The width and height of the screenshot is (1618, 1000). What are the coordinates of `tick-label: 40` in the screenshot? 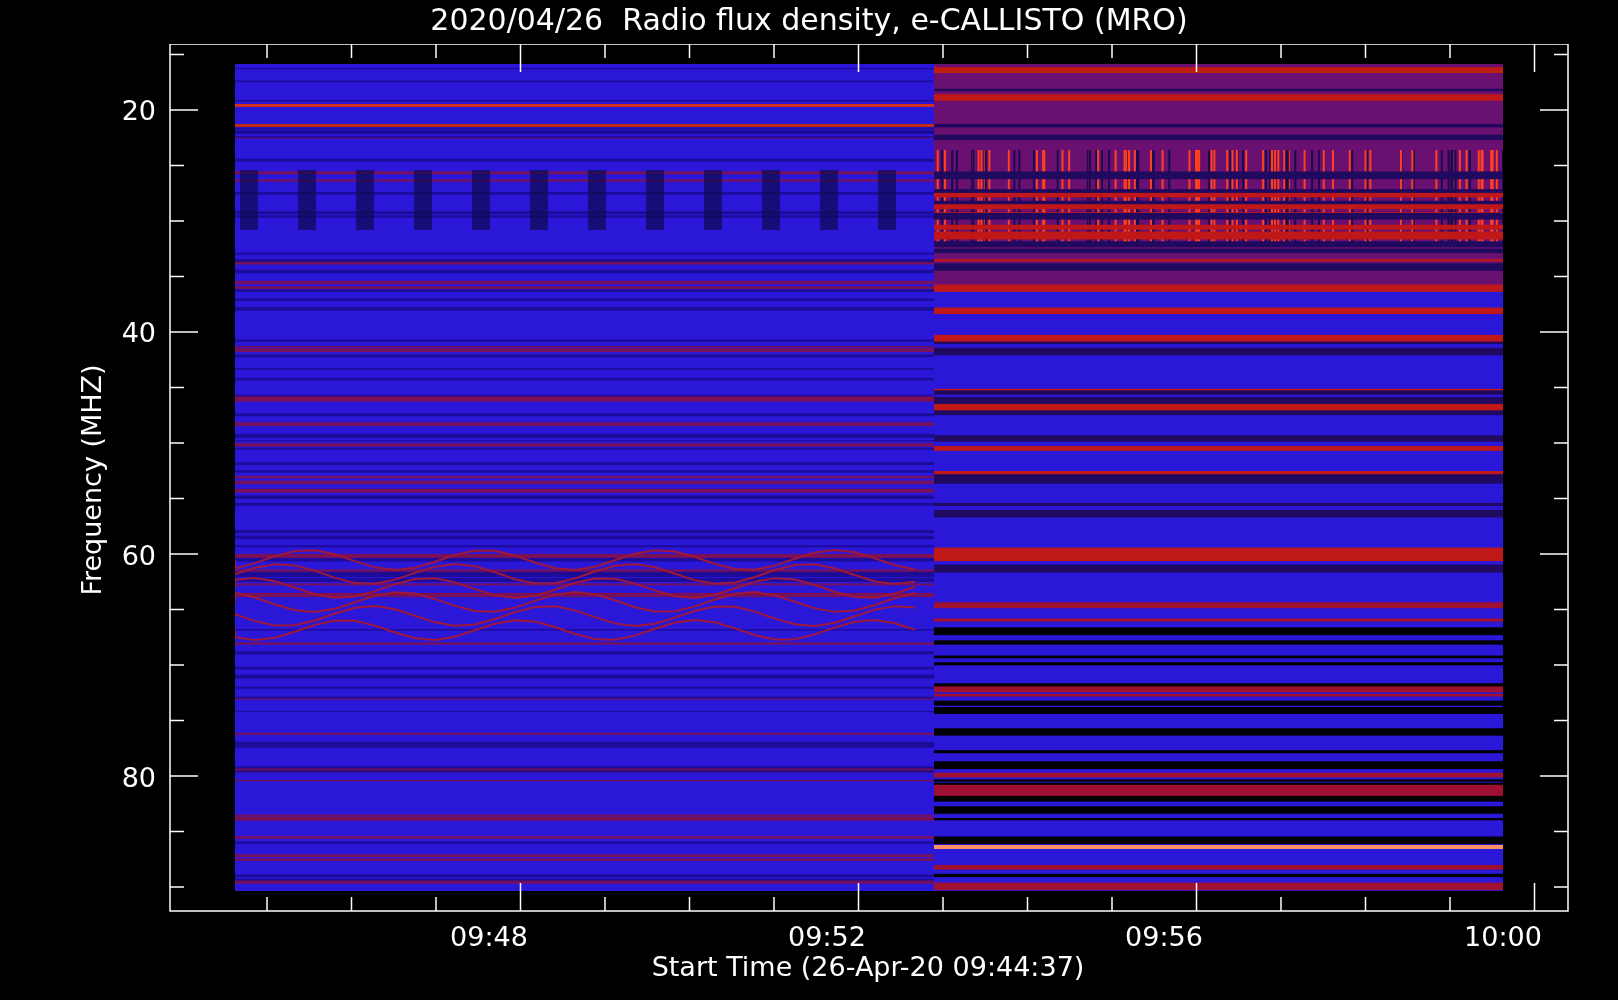 It's located at (138, 332).